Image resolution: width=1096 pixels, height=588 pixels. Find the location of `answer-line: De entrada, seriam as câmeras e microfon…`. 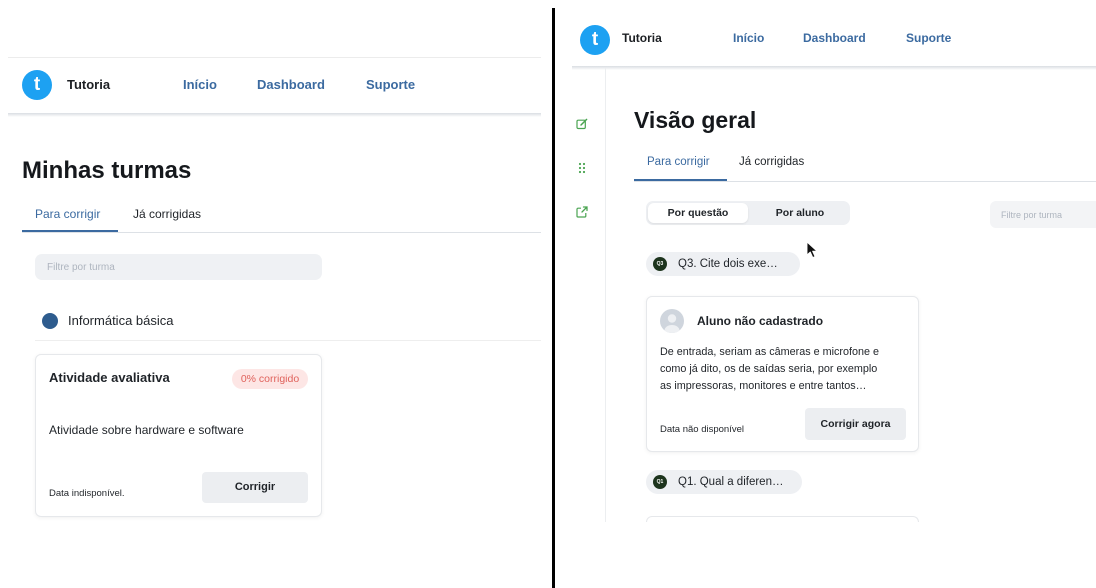

answer-line: De entrada, seriam as câmeras e microfon… is located at coordinates (770, 352).